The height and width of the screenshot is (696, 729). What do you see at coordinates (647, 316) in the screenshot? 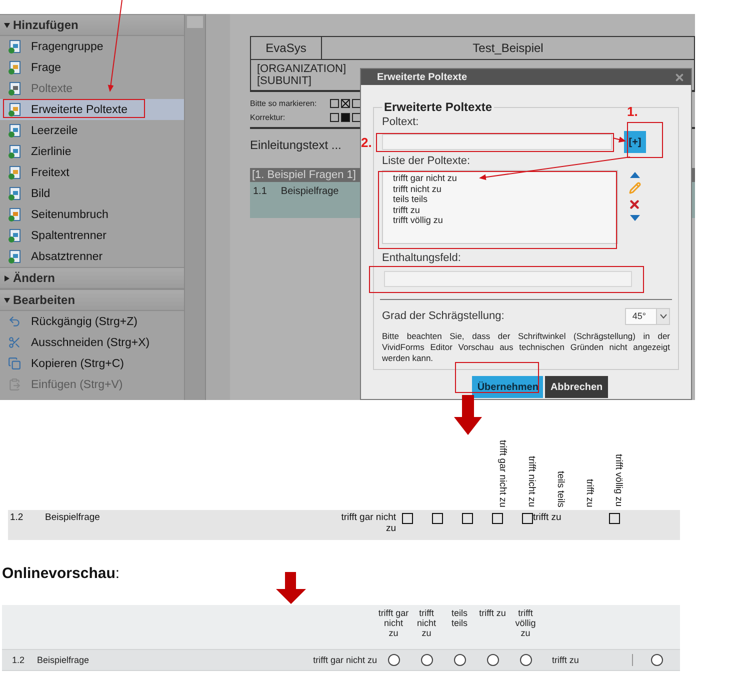
I see `angle-select: 45°` at bounding box center [647, 316].